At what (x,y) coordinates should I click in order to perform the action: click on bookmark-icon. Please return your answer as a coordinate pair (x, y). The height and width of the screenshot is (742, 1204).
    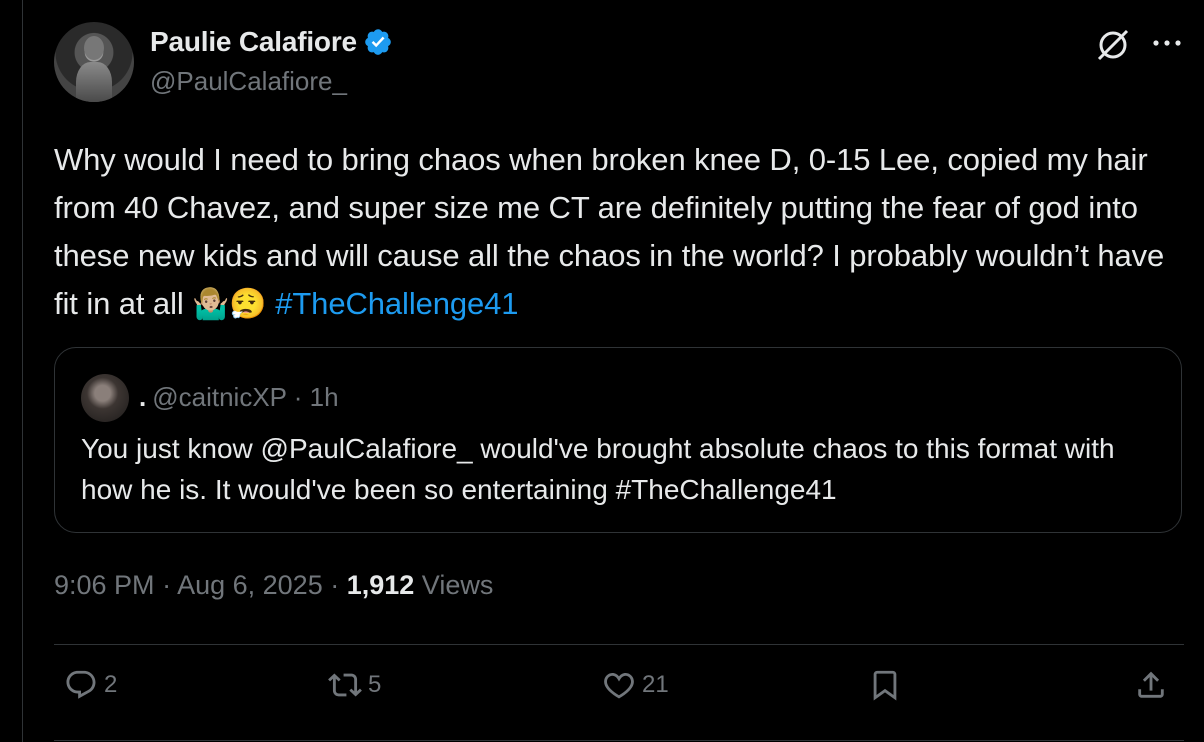
    Looking at the image, I should click on (885, 685).